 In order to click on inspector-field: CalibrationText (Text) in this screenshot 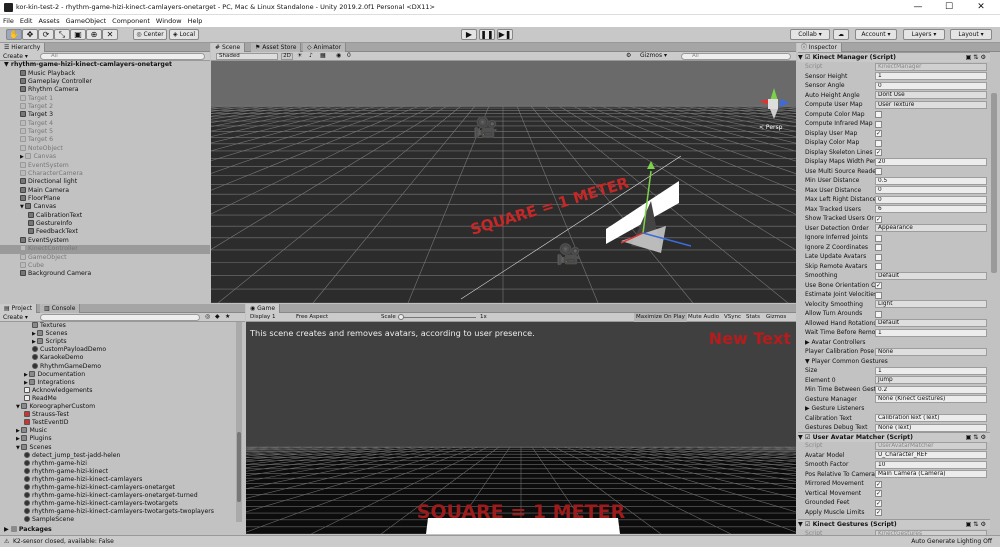, I will do `click(931, 418)`.